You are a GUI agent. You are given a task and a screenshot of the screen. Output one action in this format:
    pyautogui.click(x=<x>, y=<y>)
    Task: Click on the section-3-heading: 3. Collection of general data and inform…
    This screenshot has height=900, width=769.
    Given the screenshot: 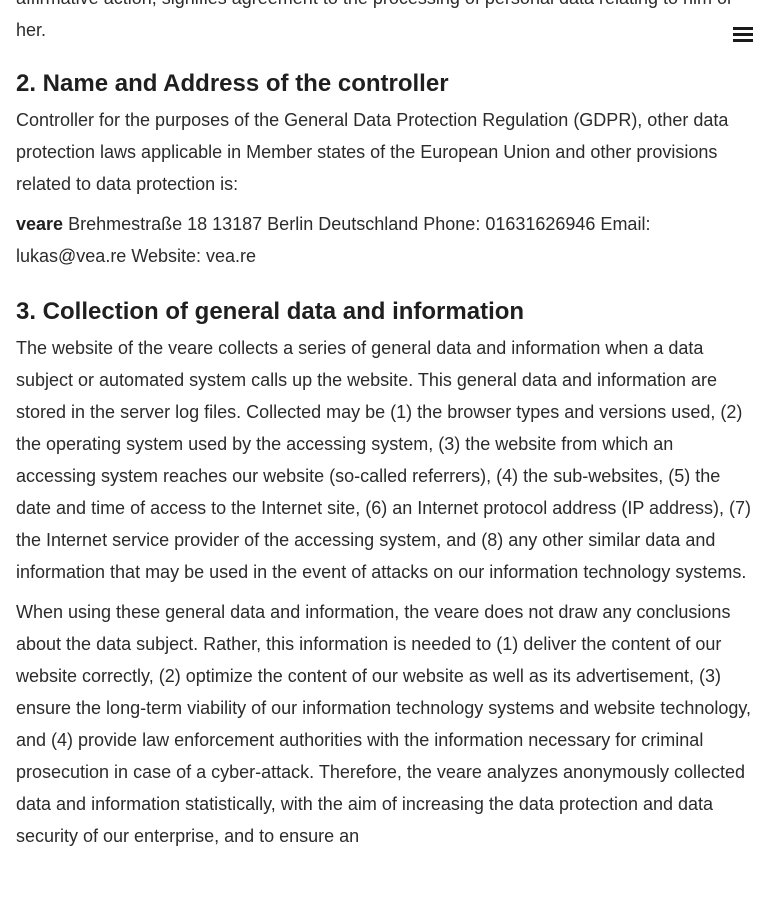 What is the action you would take?
    pyautogui.click(x=270, y=311)
    